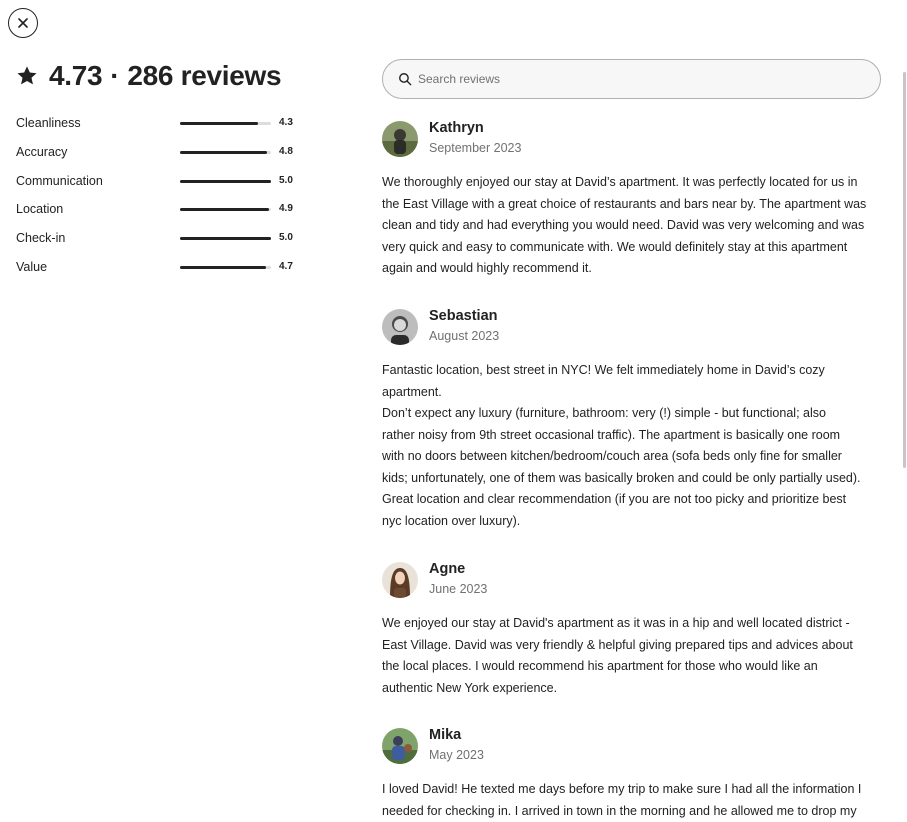  I want to click on reviews-count: 286 reviews, so click(204, 76).